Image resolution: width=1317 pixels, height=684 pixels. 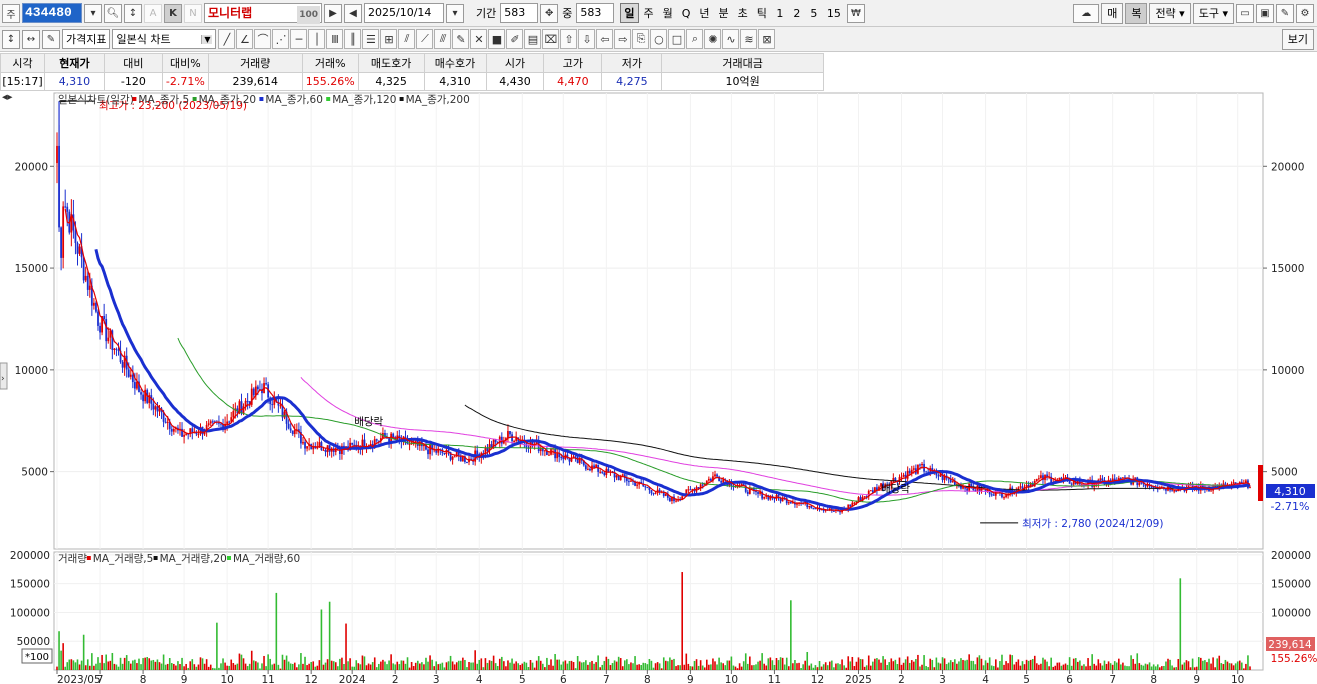 What do you see at coordinates (1213, 13) in the screenshot?
I see `tools-button: 도구 ▾` at bounding box center [1213, 13].